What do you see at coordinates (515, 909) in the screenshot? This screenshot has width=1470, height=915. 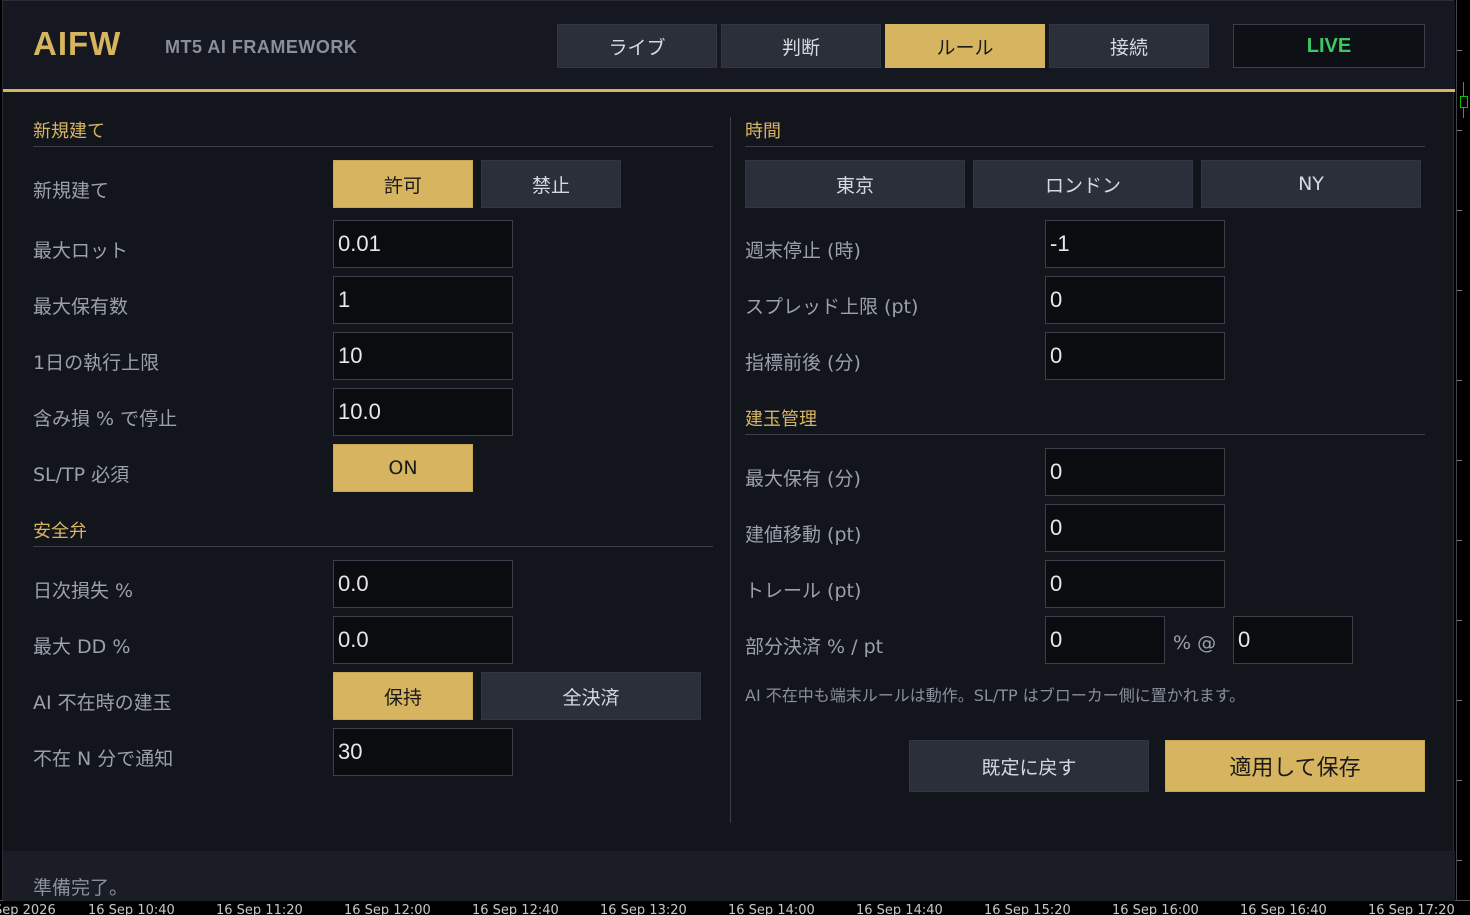 I see `time-label: 16 Sep 12:40` at bounding box center [515, 909].